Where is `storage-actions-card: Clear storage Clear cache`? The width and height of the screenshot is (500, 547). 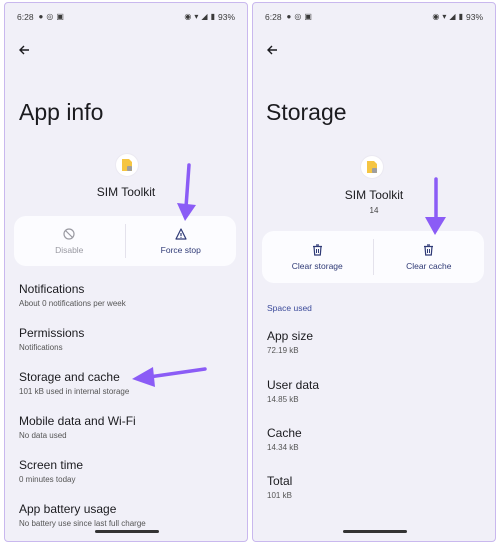 storage-actions-card: Clear storage Clear cache is located at coordinates (373, 257).